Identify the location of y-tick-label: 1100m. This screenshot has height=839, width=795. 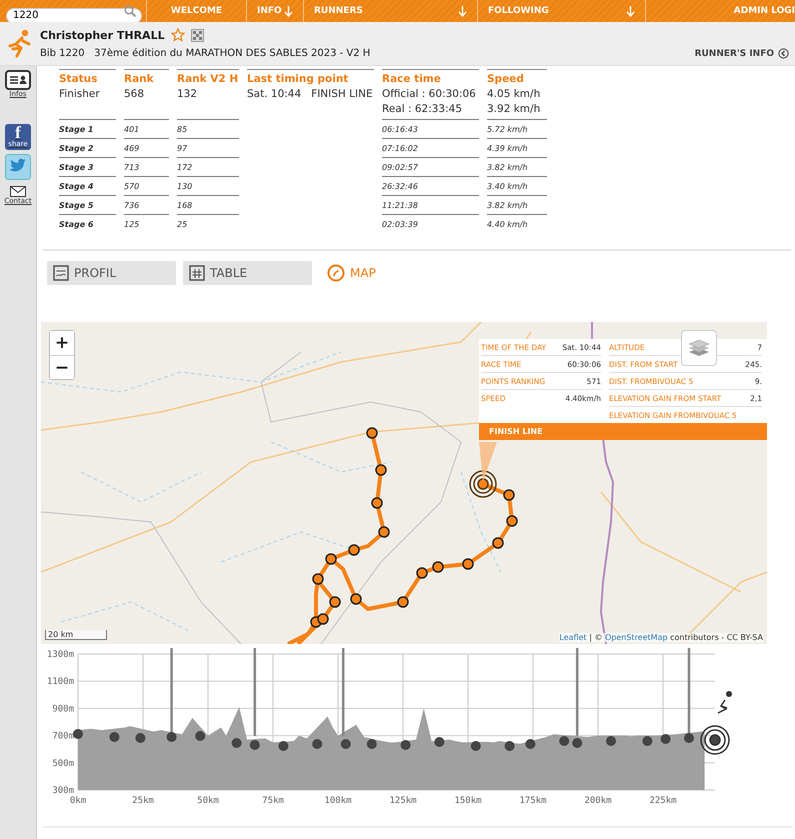
(60, 682).